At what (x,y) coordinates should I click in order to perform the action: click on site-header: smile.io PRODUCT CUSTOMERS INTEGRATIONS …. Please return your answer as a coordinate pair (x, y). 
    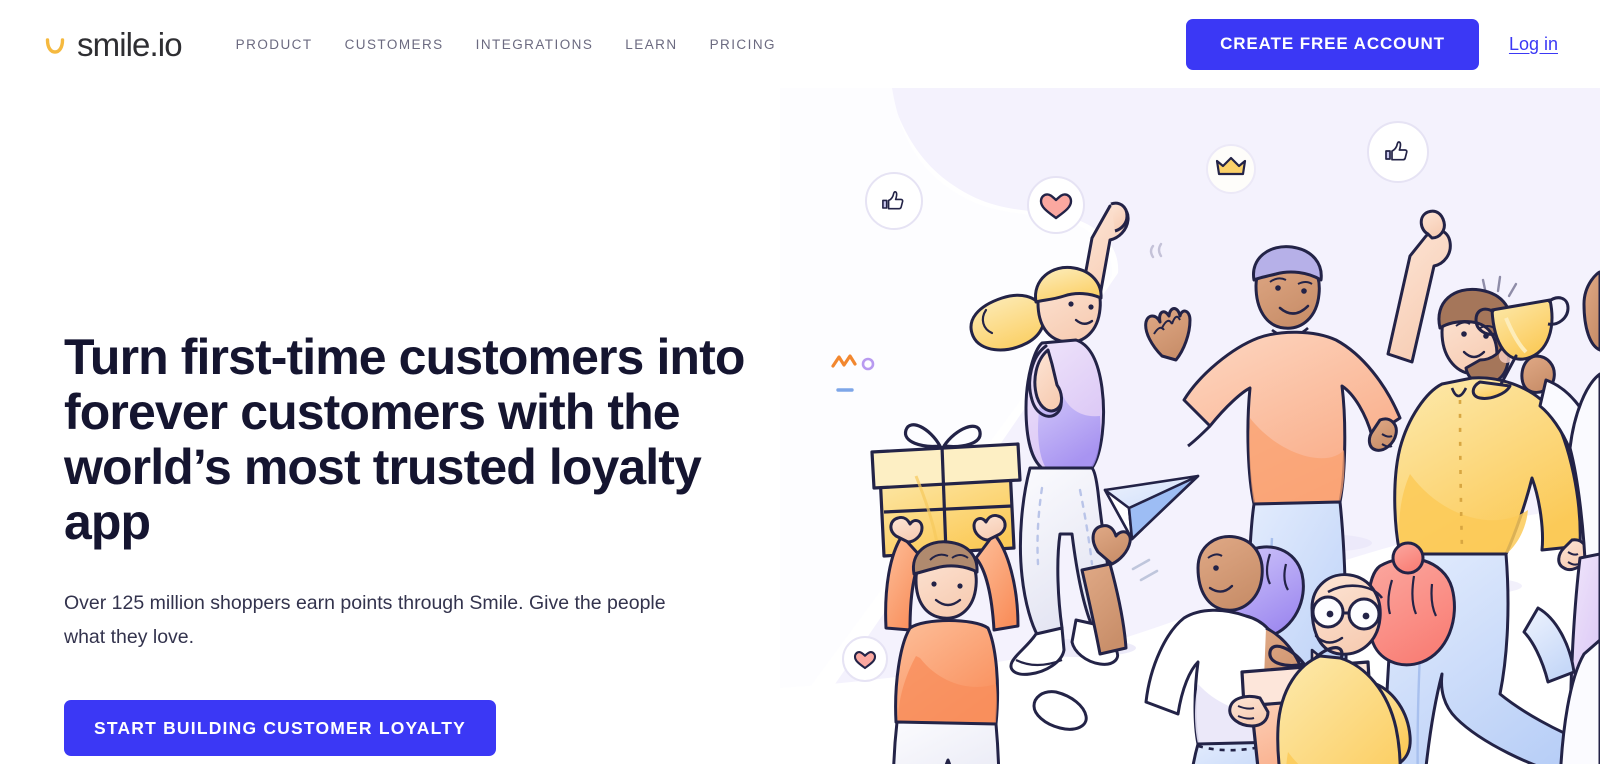
    Looking at the image, I should click on (800, 44).